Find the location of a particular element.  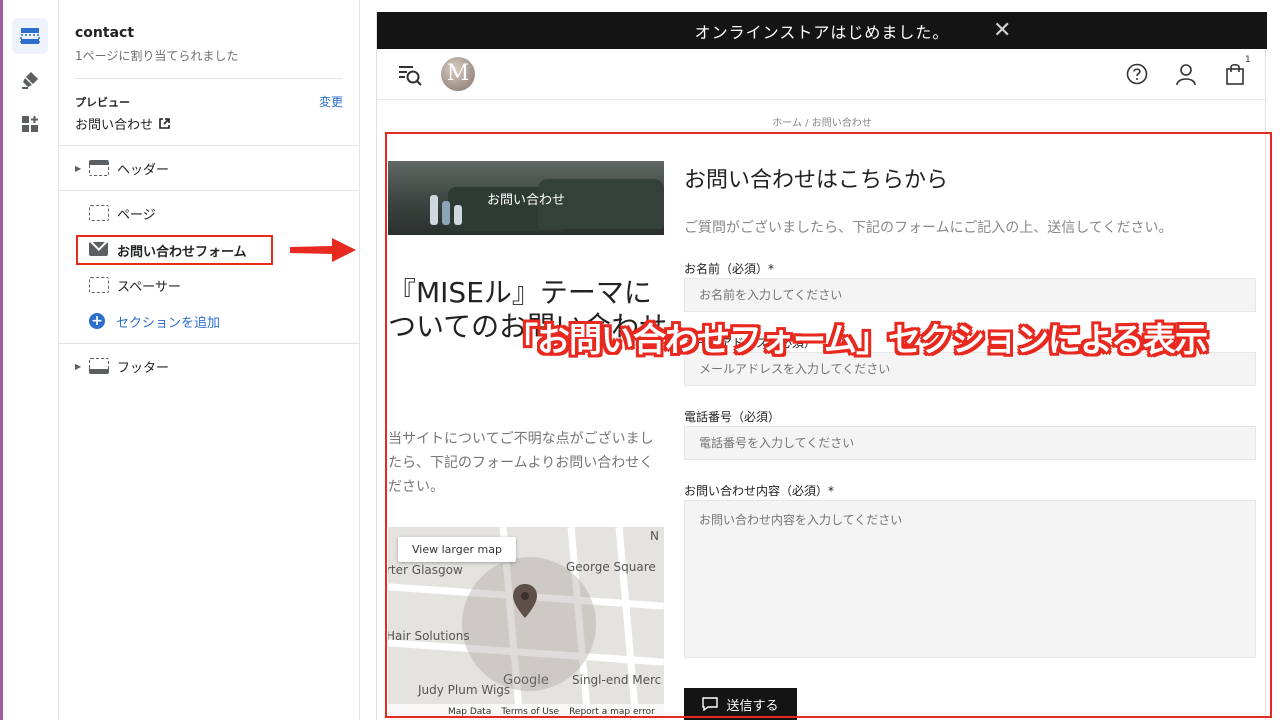

editor-icon-rail is located at coordinates (29, 360).